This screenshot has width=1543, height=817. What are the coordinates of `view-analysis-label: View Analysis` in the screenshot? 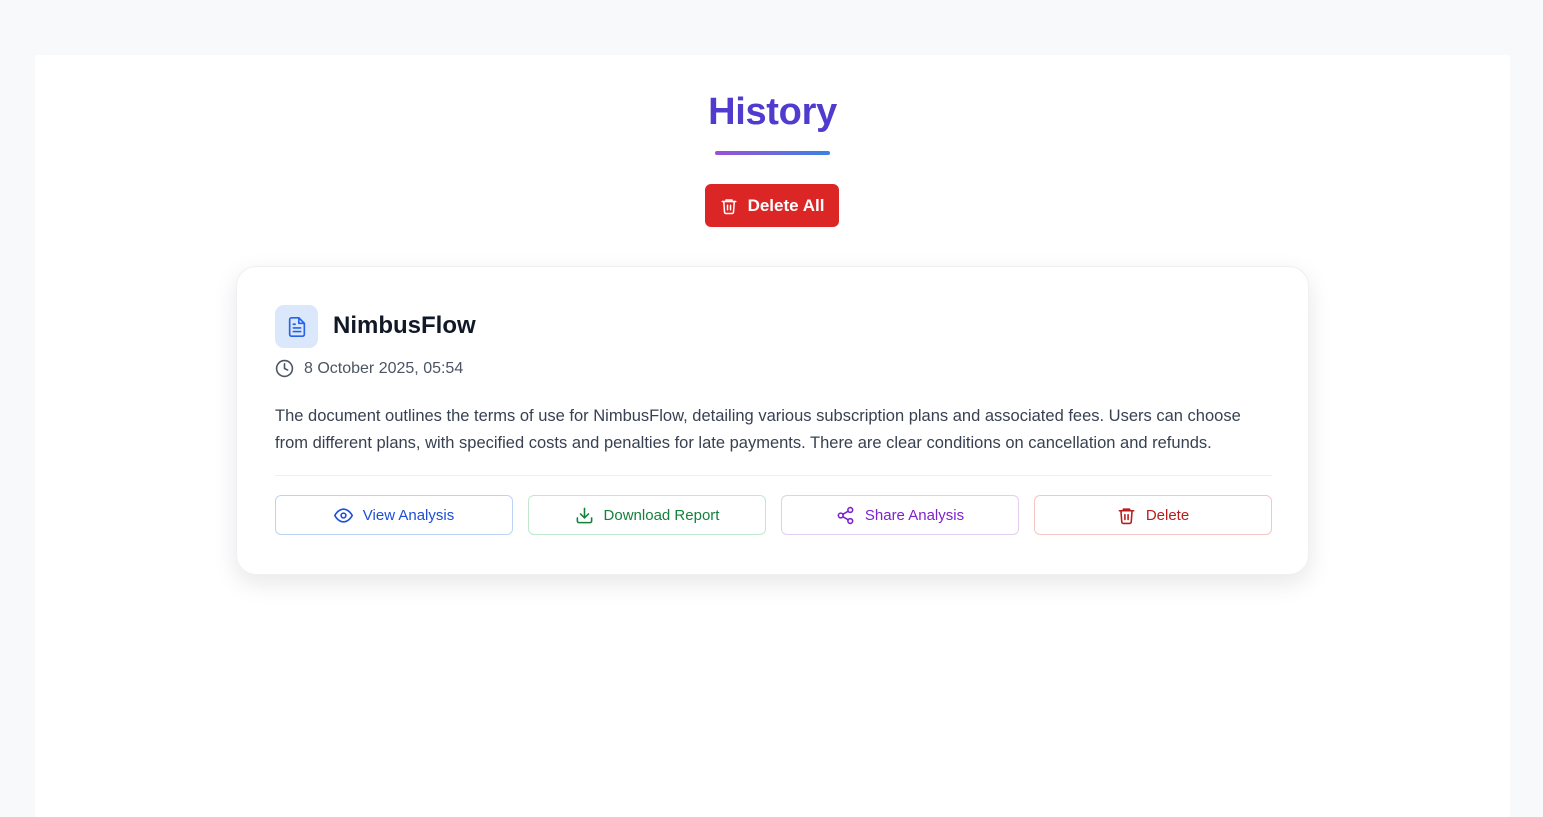 It's located at (408, 515).